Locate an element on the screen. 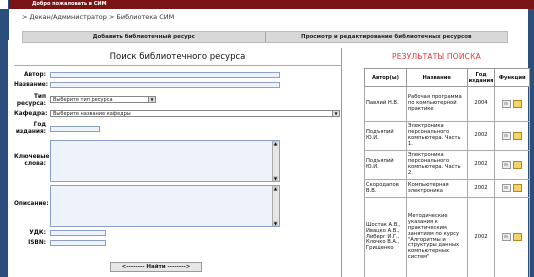 The width and height of the screenshot is (534, 277). divider is located at coordinates (177, 65).